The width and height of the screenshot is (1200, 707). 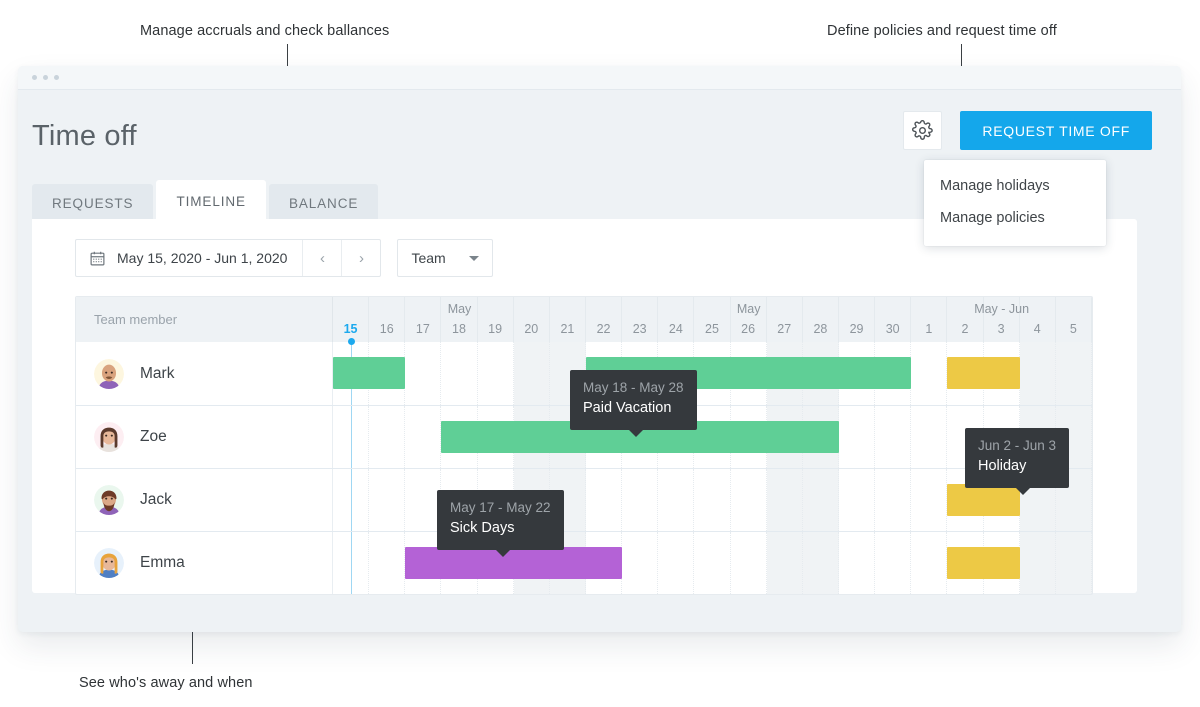 What do you see at coordinates (1037, 329) in the screenshot?
I see `day-number: 4` at bounding box center [1037, 329].